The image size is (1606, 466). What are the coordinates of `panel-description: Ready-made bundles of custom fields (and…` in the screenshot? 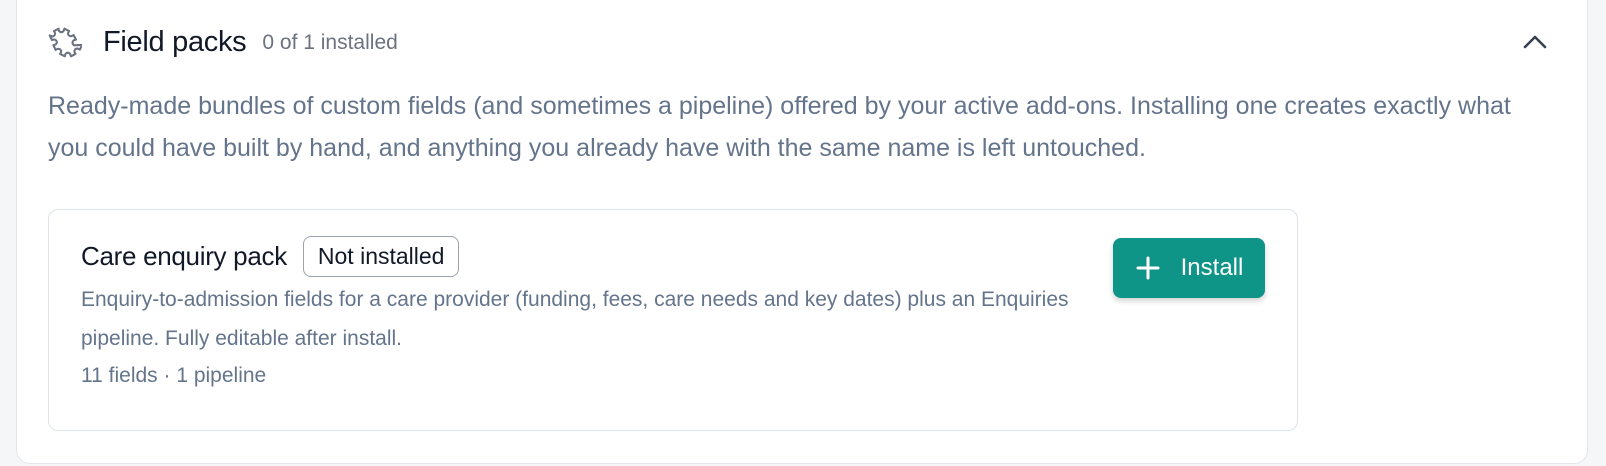 It's located at (779, 127).